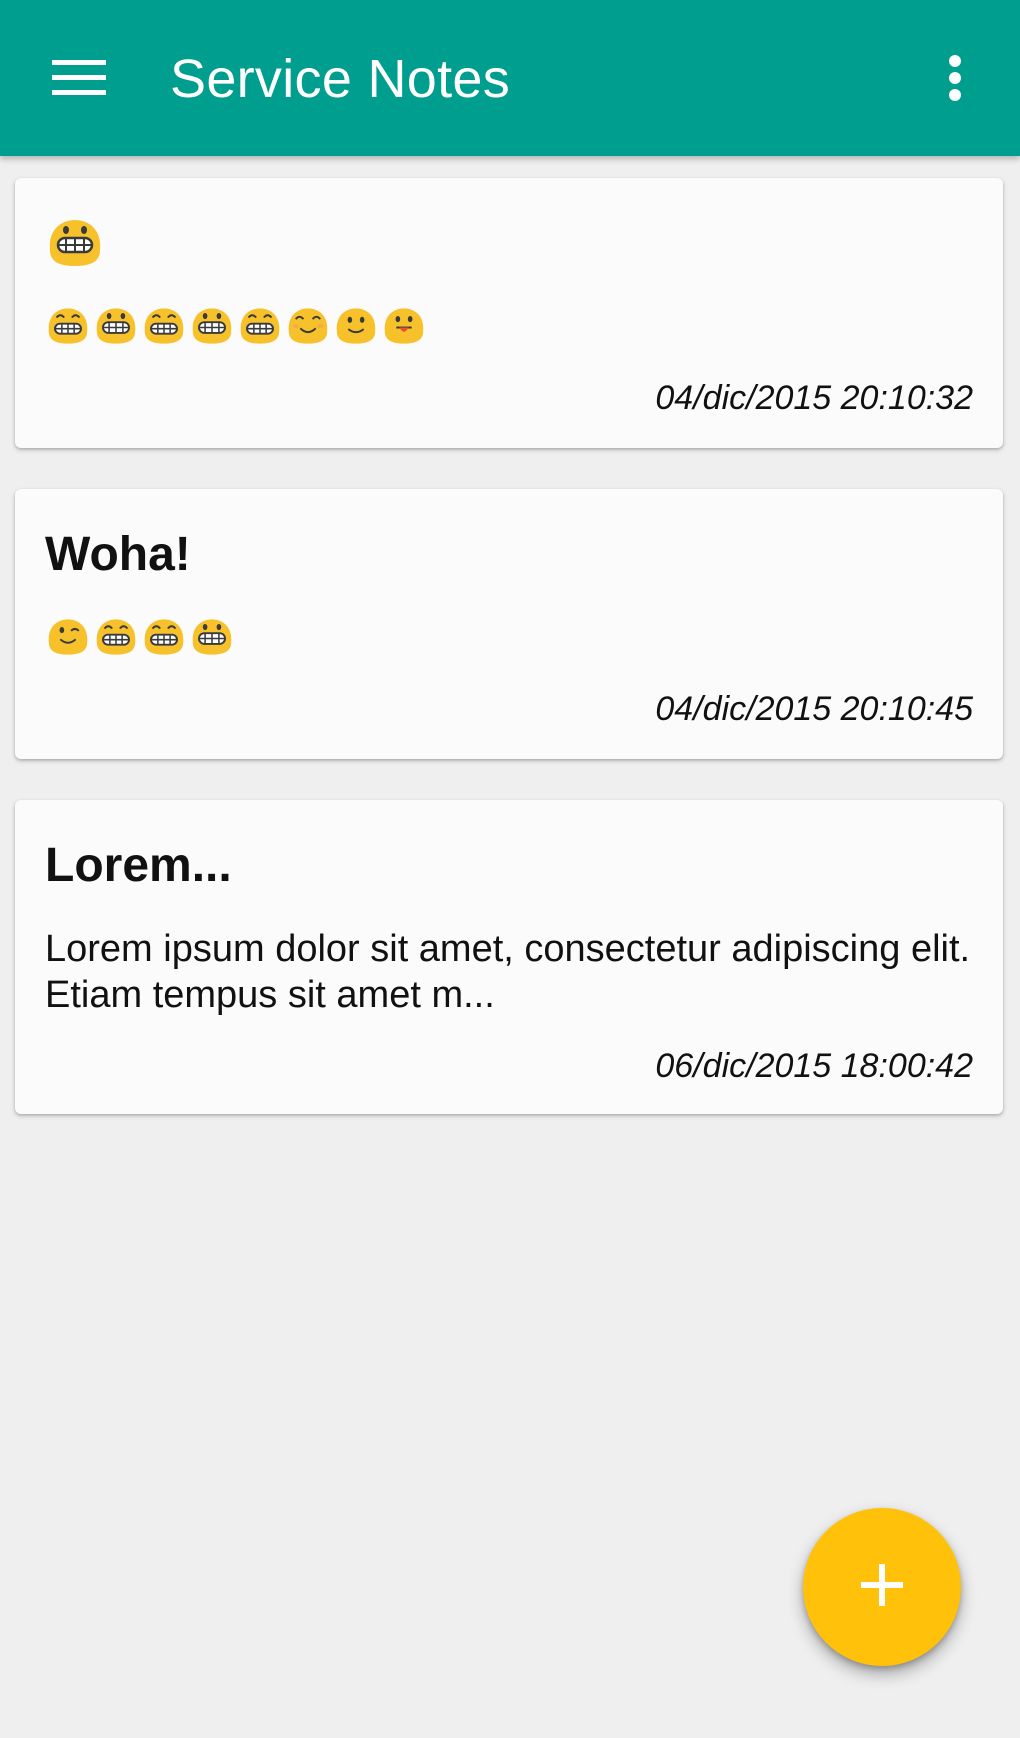 The image size is (1020, 1738). What do you see at coordinates (118, 554) in the screenshot?
I see `note-title: Woha!` at bounding box center [118, 554].